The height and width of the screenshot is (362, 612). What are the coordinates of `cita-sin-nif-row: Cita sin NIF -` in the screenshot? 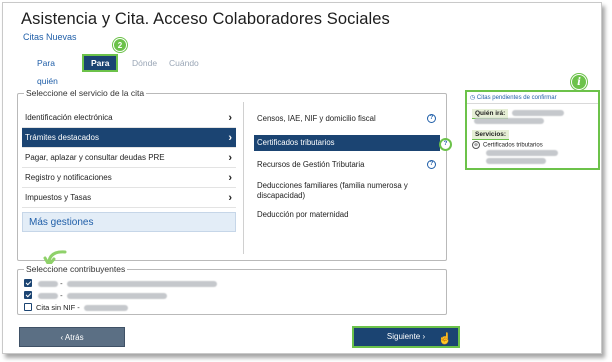 It's located at (76, 307).